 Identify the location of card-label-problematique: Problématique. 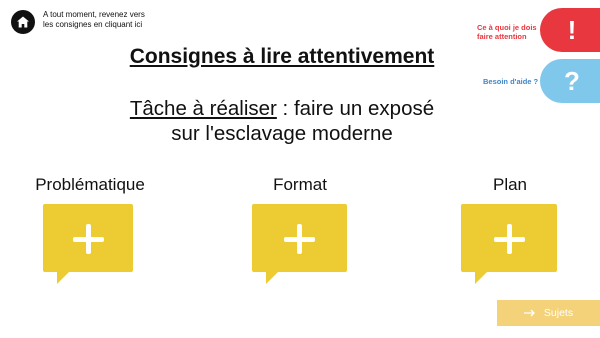
(90, 184).